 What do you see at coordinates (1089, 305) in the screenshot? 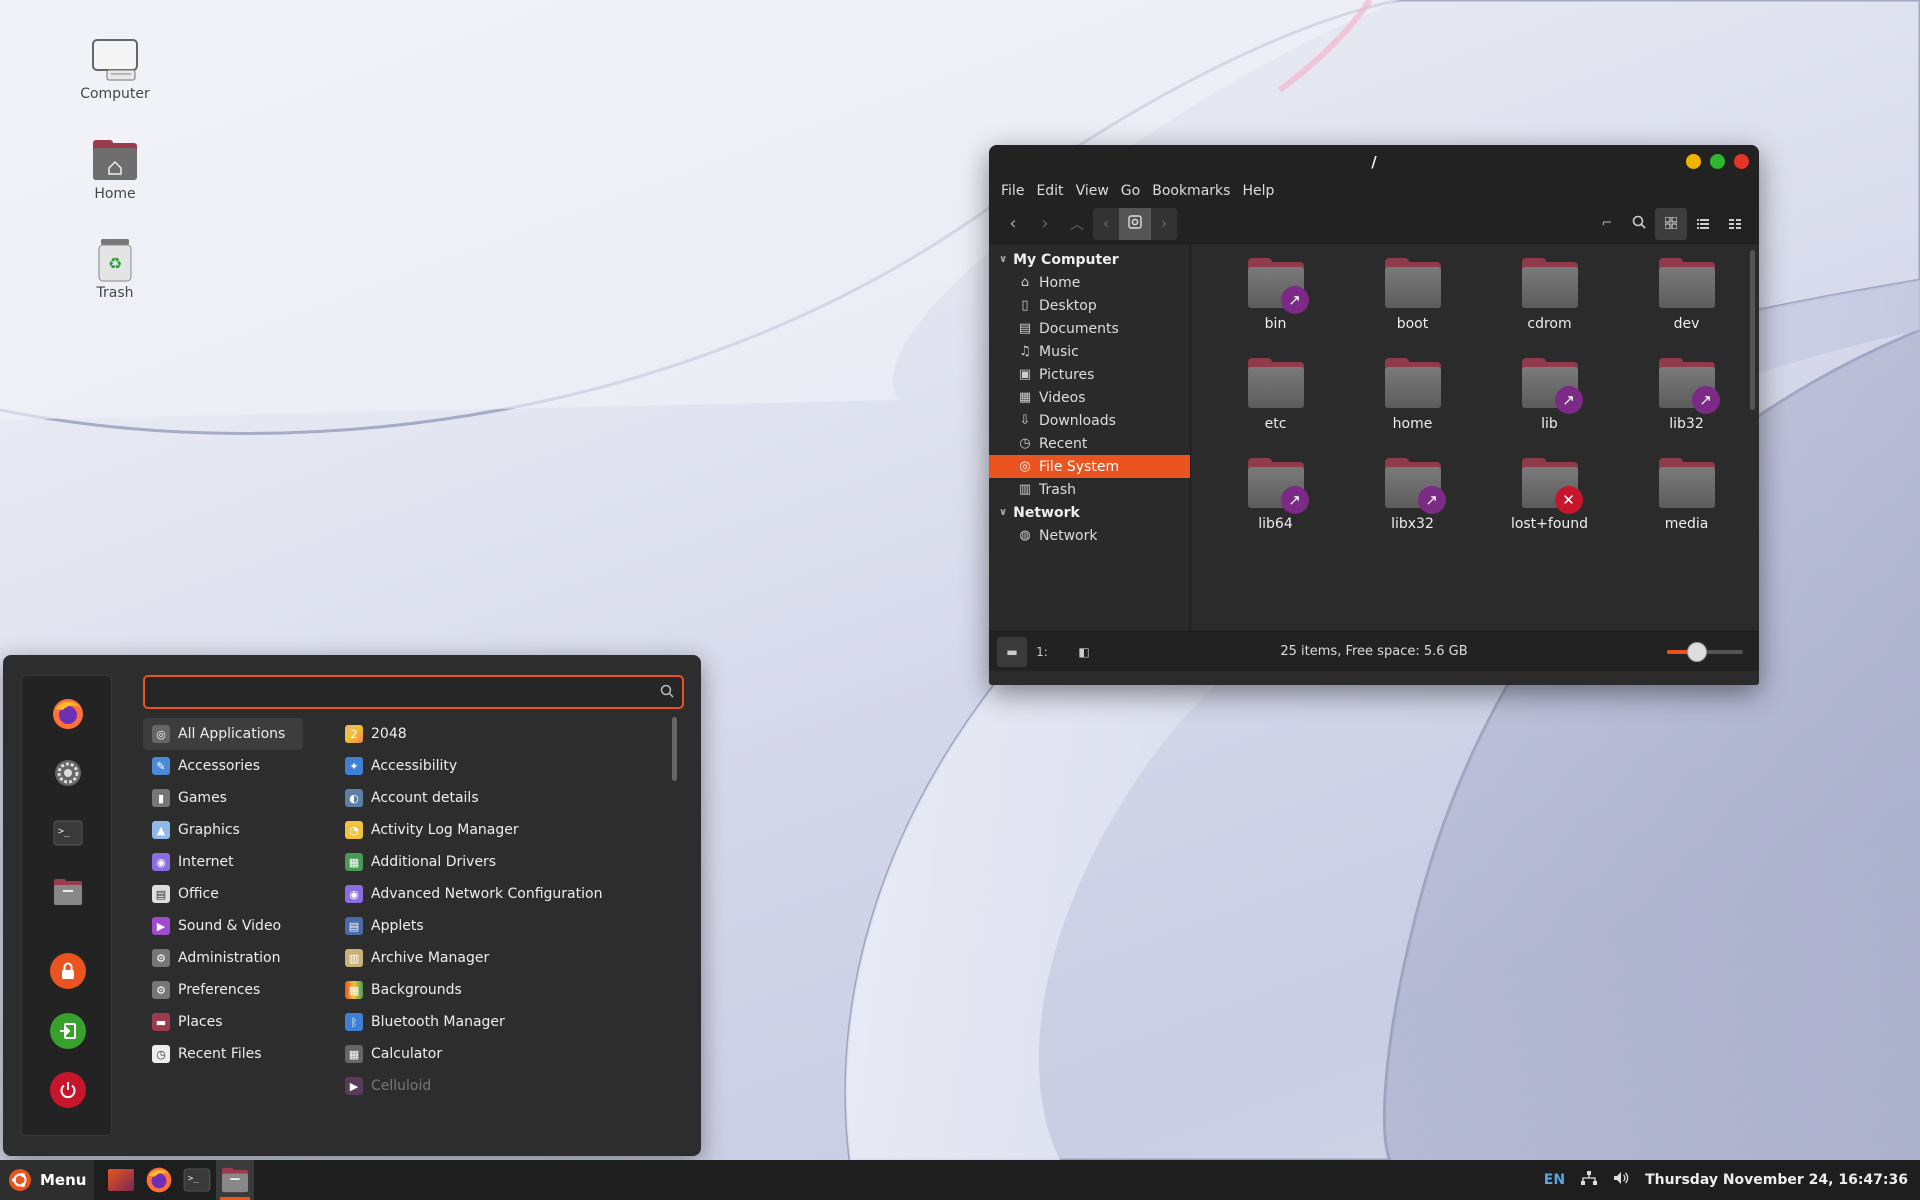
I see `sidebar-item-desktop: ▯ Desktop` at bounding box center [1089, 305].